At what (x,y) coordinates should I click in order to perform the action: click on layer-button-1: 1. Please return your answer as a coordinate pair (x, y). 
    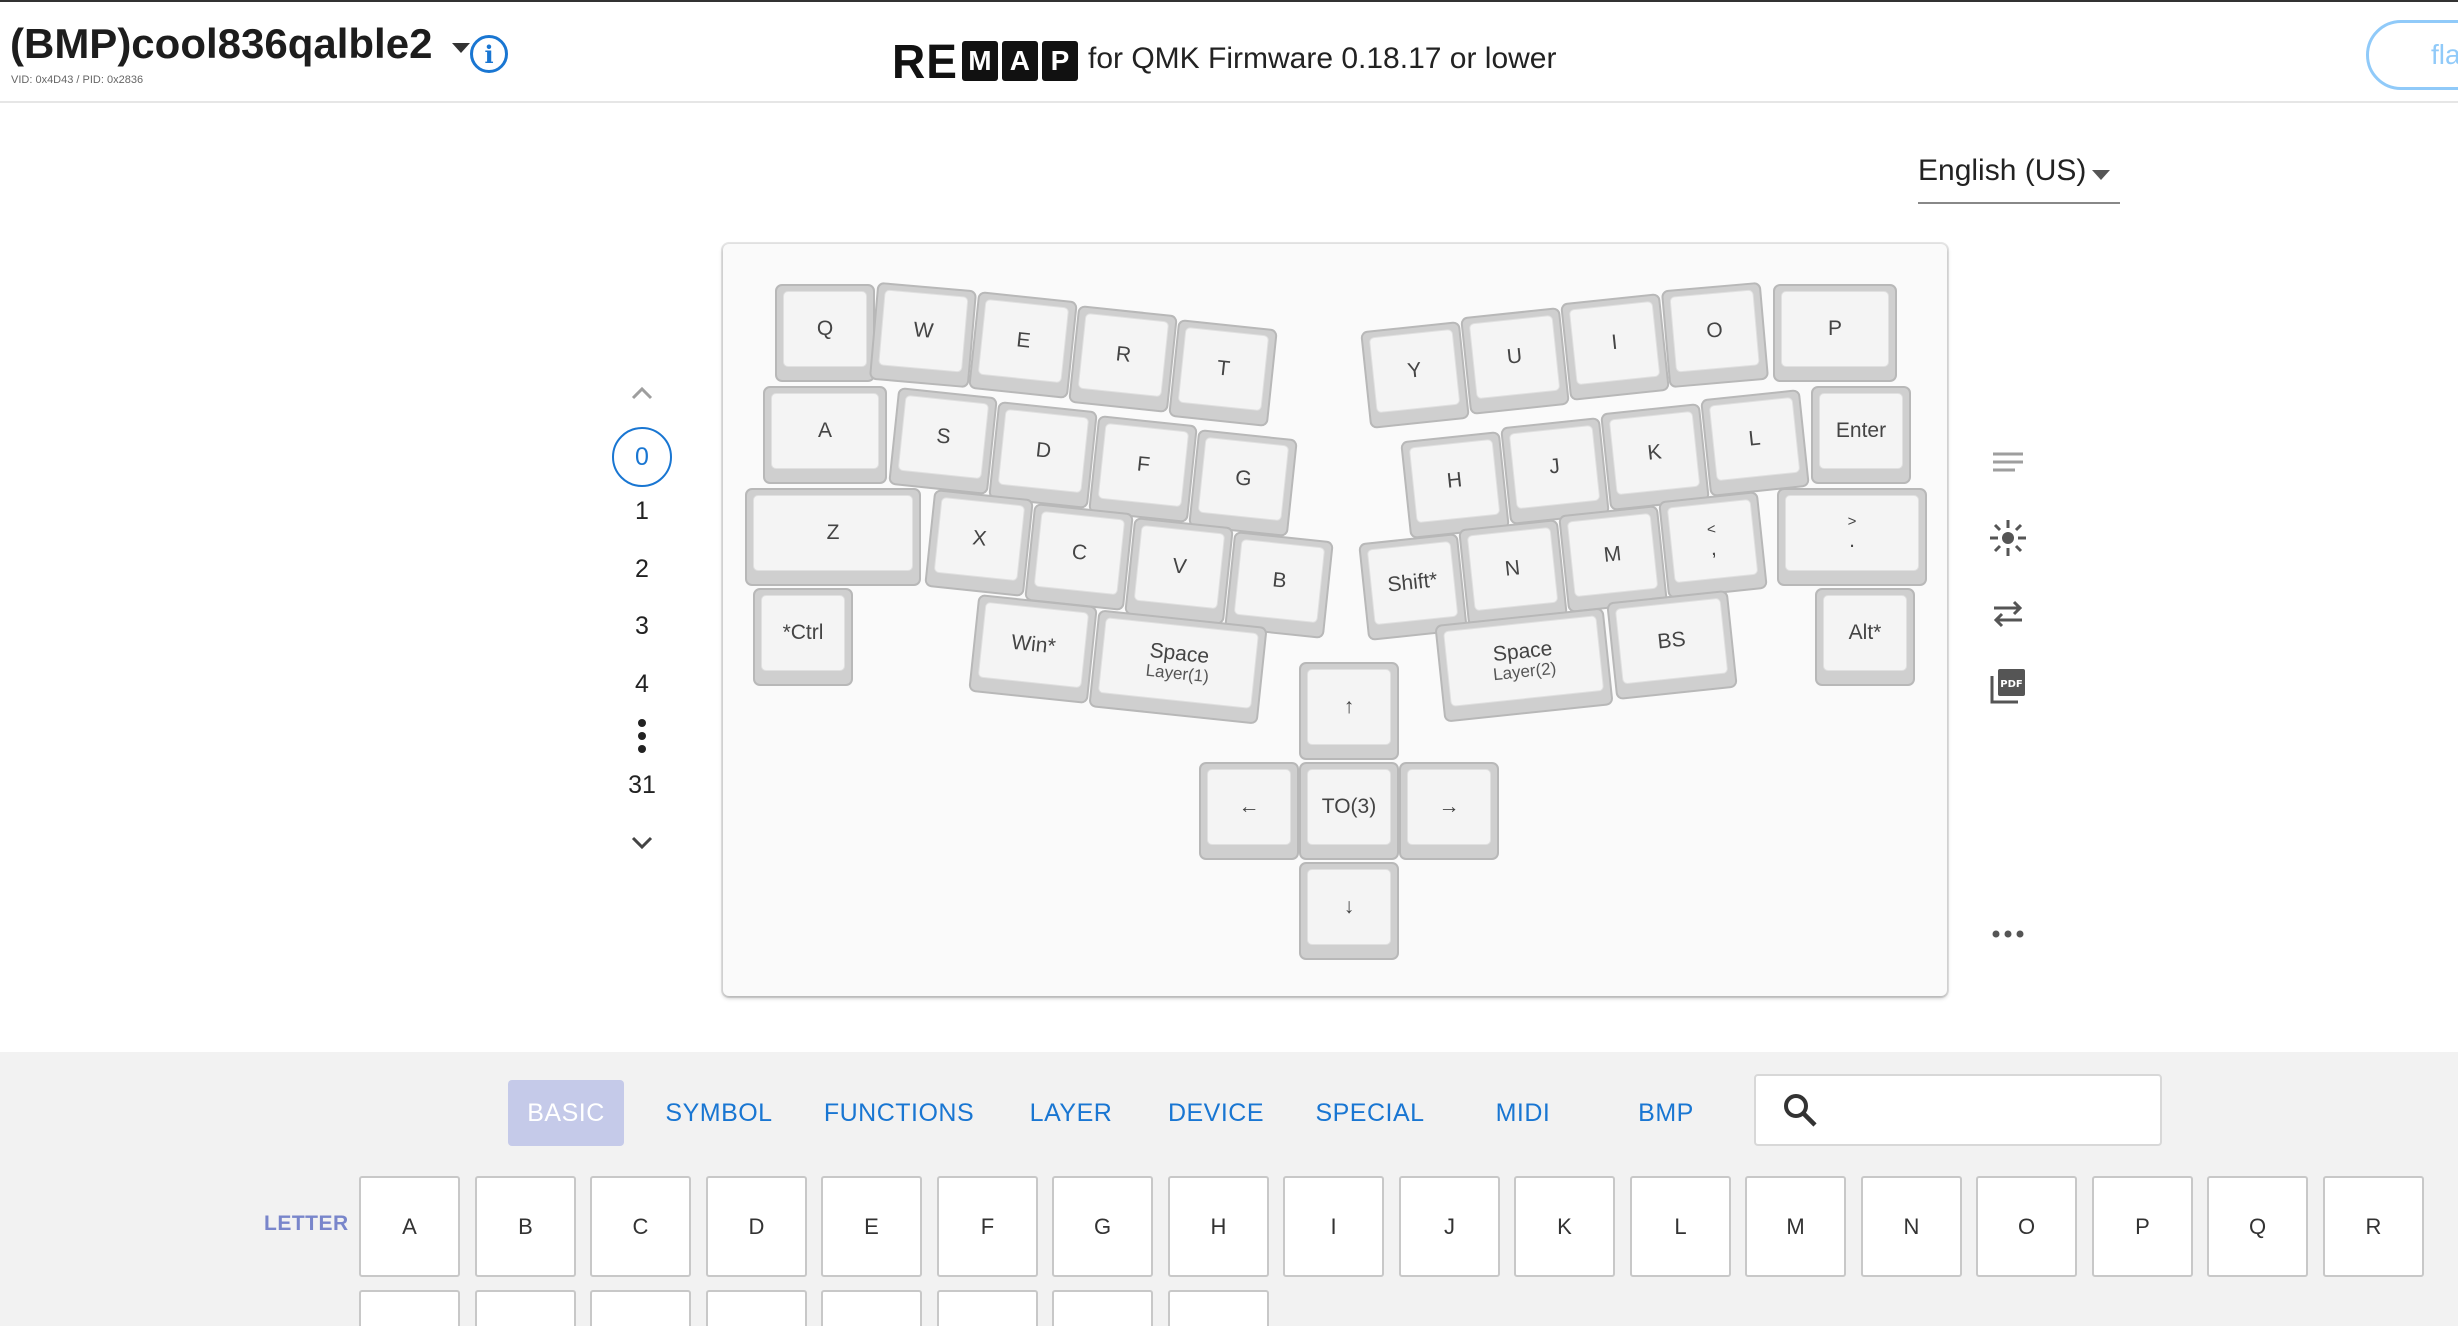
    Looking at the image, I should click on (642, 511).